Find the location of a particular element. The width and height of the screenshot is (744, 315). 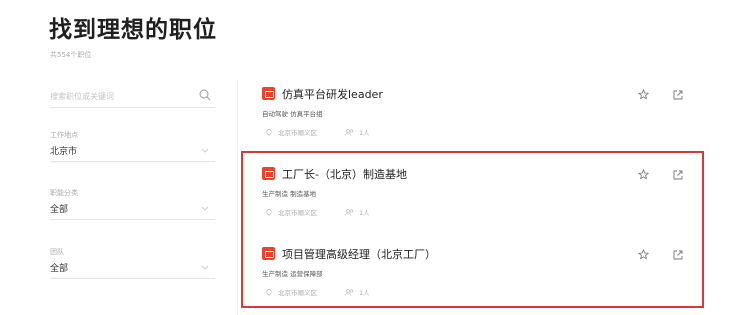

page-title: 找到理想的职位 is located at coordinates (133, 30).